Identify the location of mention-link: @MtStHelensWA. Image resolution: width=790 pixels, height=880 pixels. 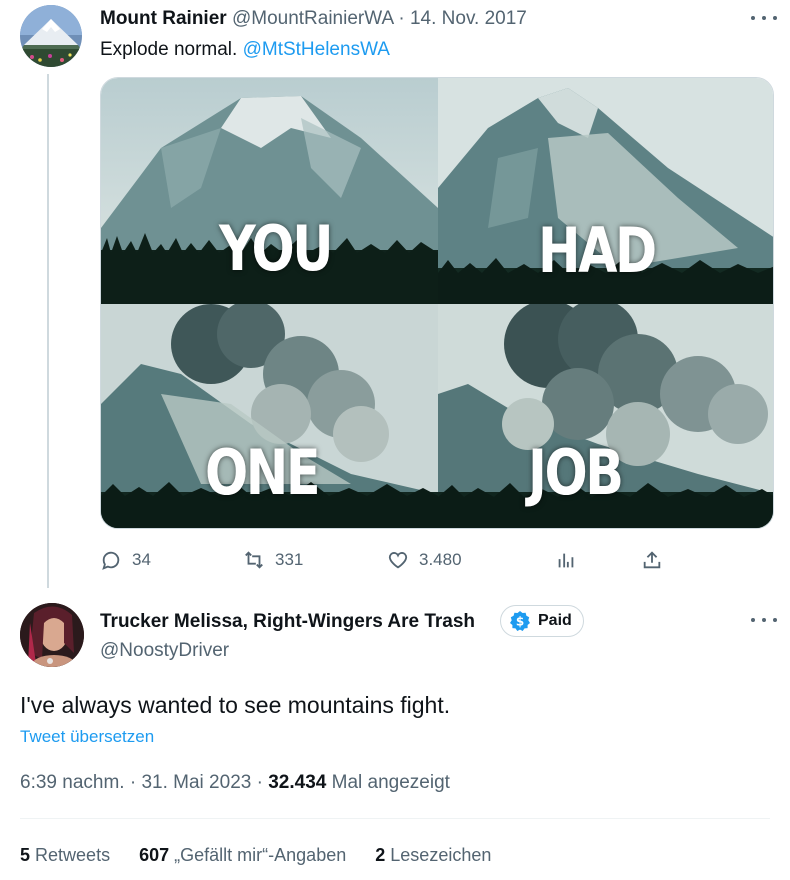
(316, 49).